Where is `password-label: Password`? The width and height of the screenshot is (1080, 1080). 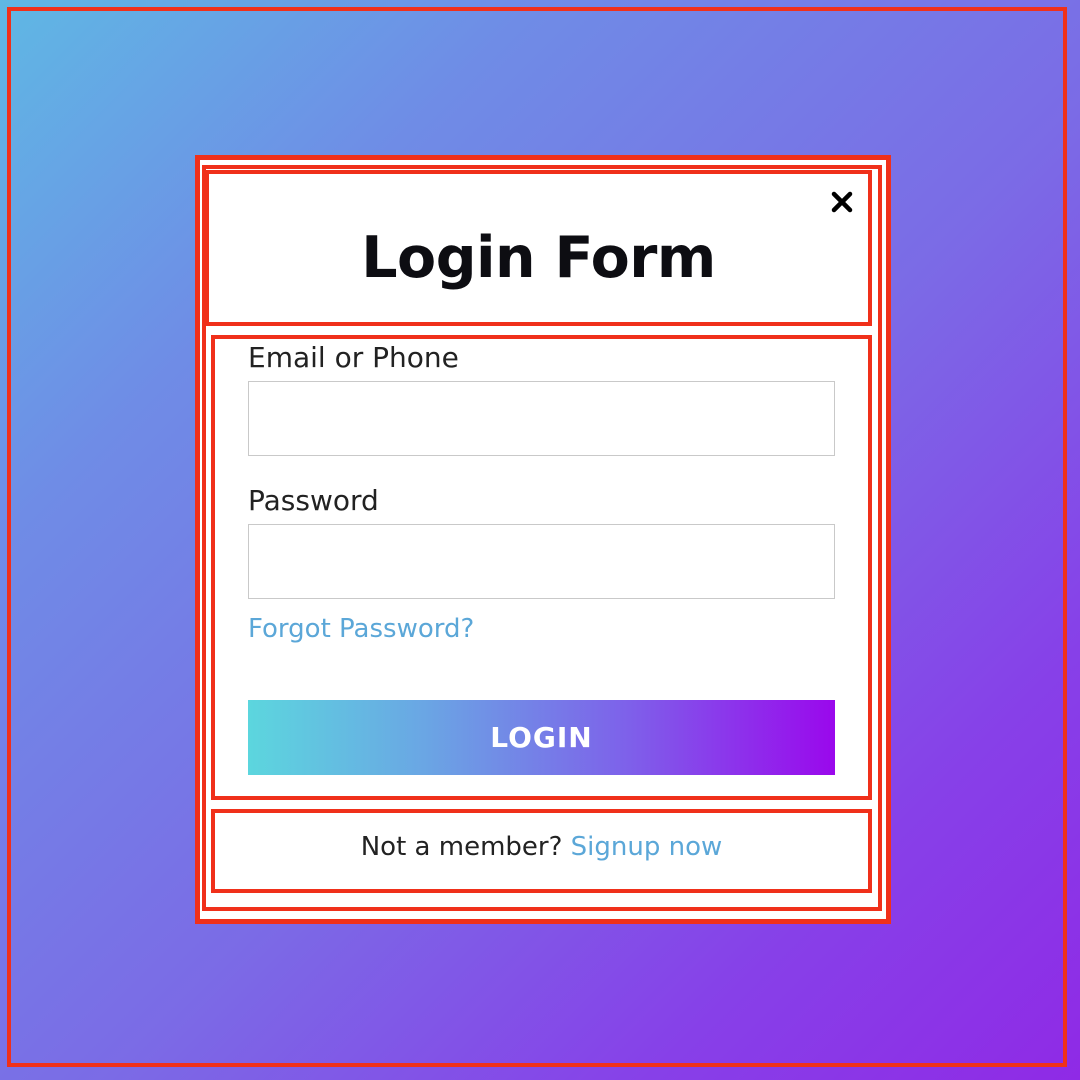 password-label: Password is located at coordinates (313, 500).